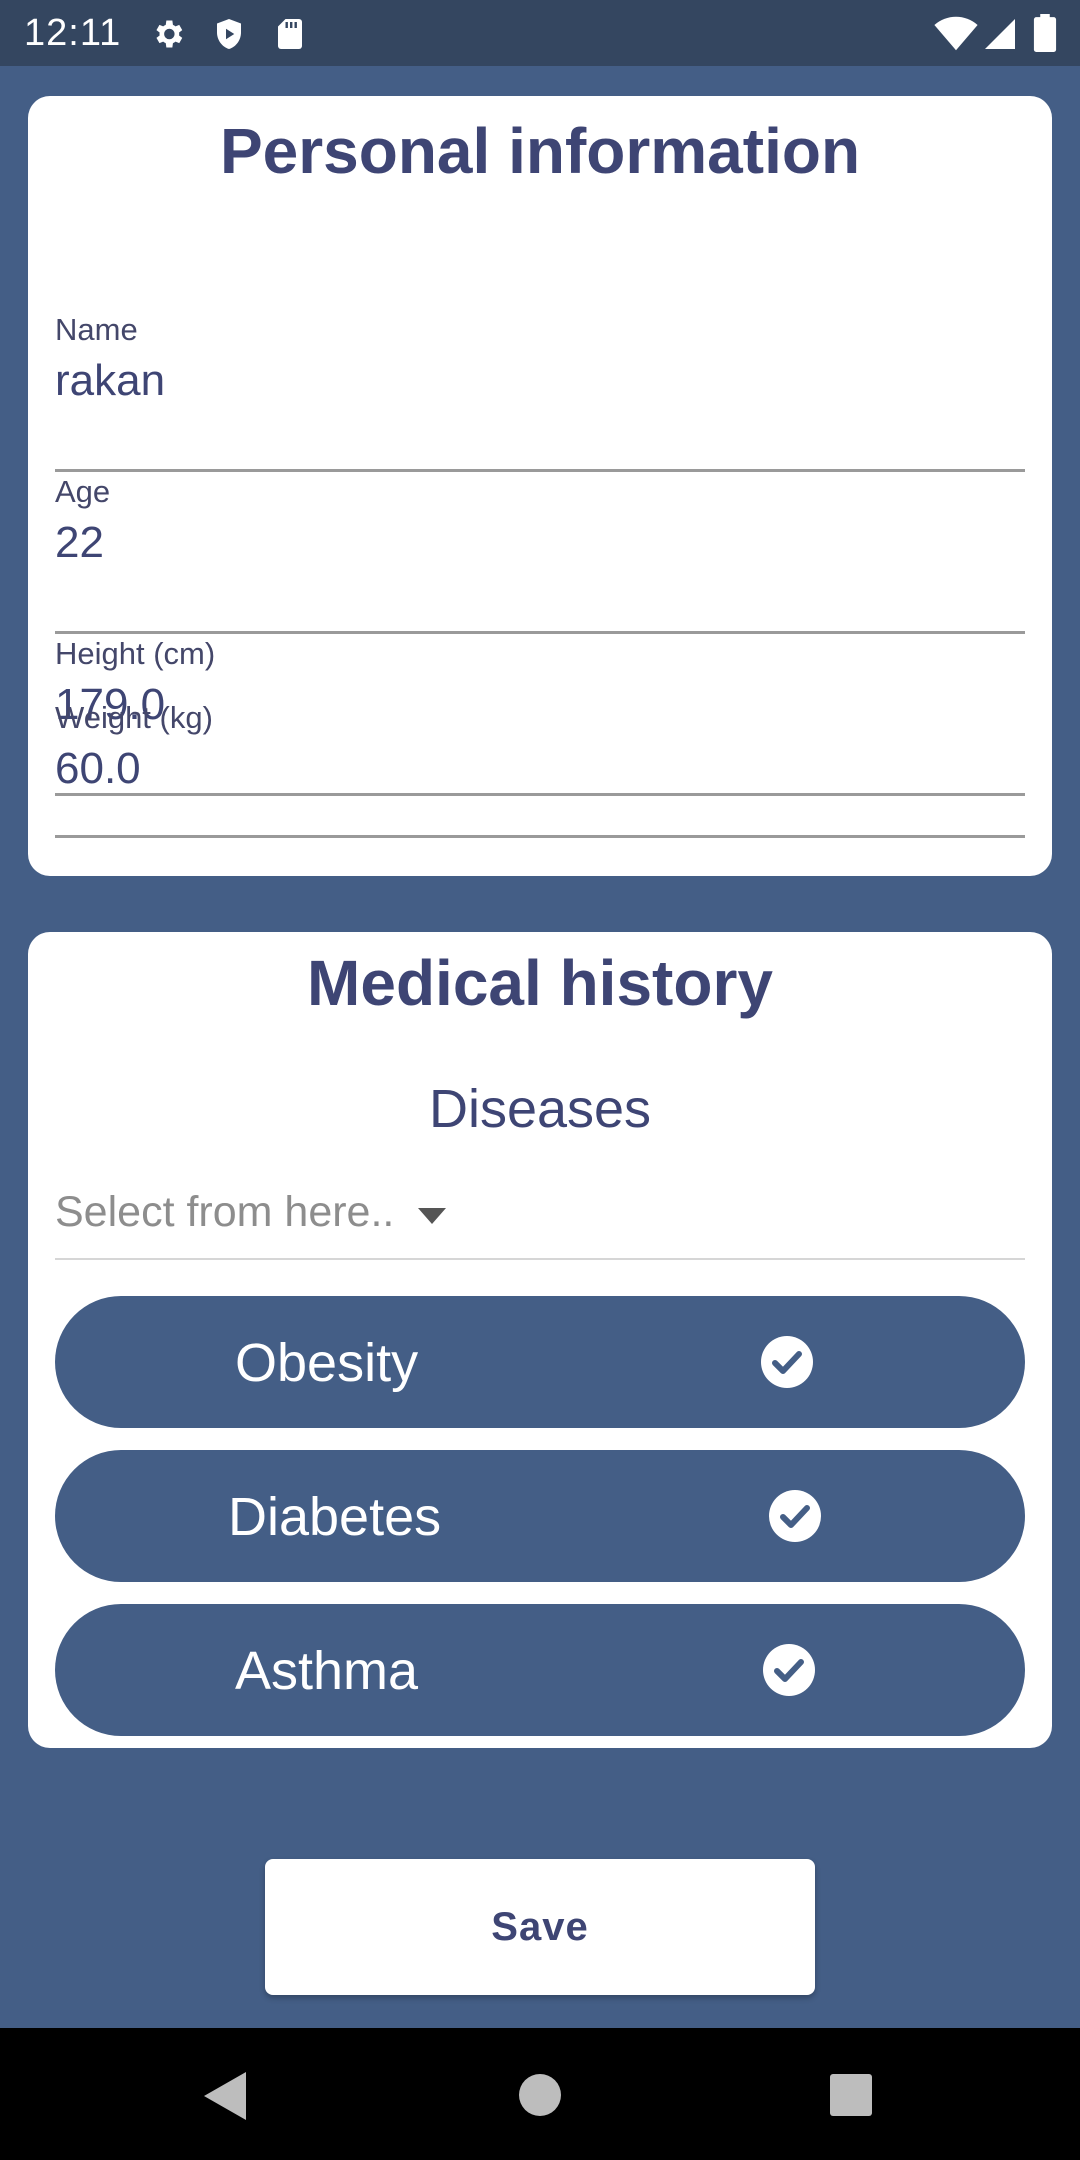  I want to click on weight-field: Weight (kg) 60.0, so click(540, 769).